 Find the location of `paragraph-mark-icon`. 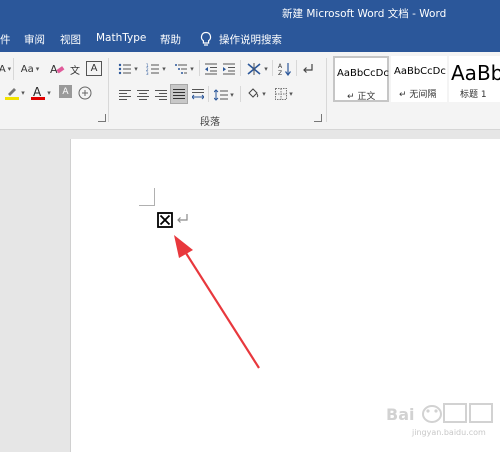

paragraph-mark-icon is located at coordinates (182, 218).